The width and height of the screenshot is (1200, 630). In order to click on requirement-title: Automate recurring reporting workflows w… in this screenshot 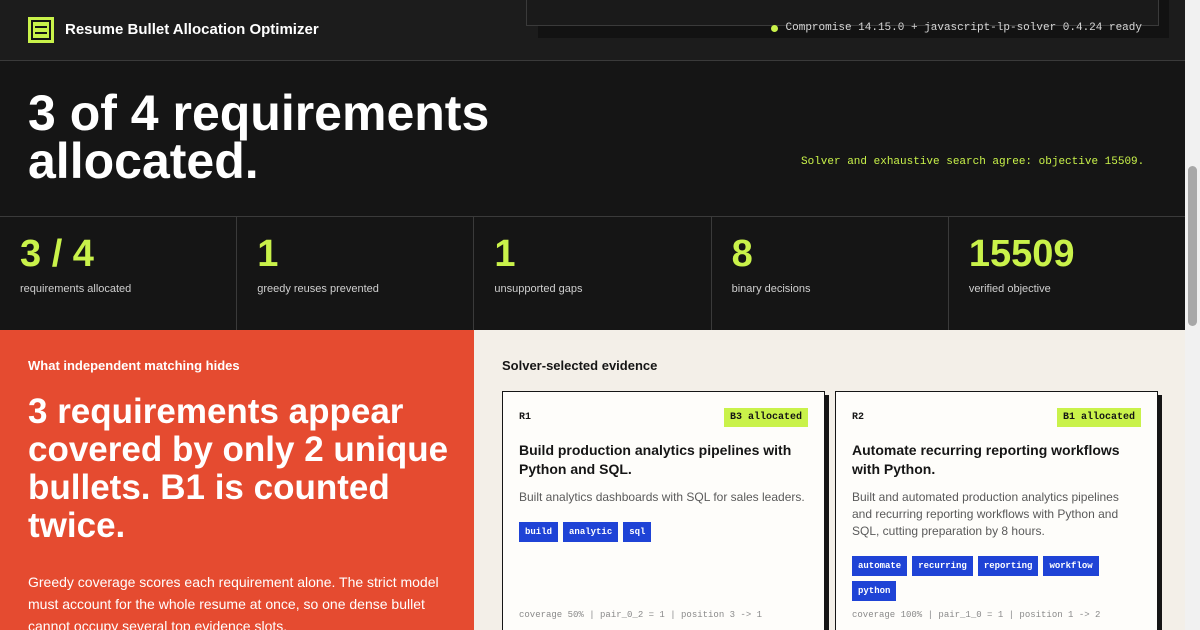, I will do `click(986, 459)`.